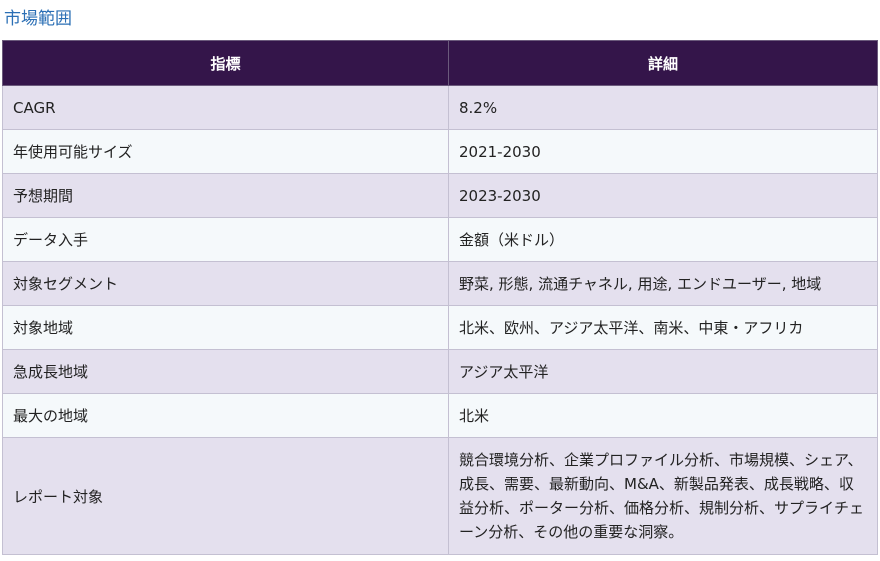  Describe the element at coordinates (225, 151) in the screenshot. I see `row-label: 年使用可能サイズ` at that location.